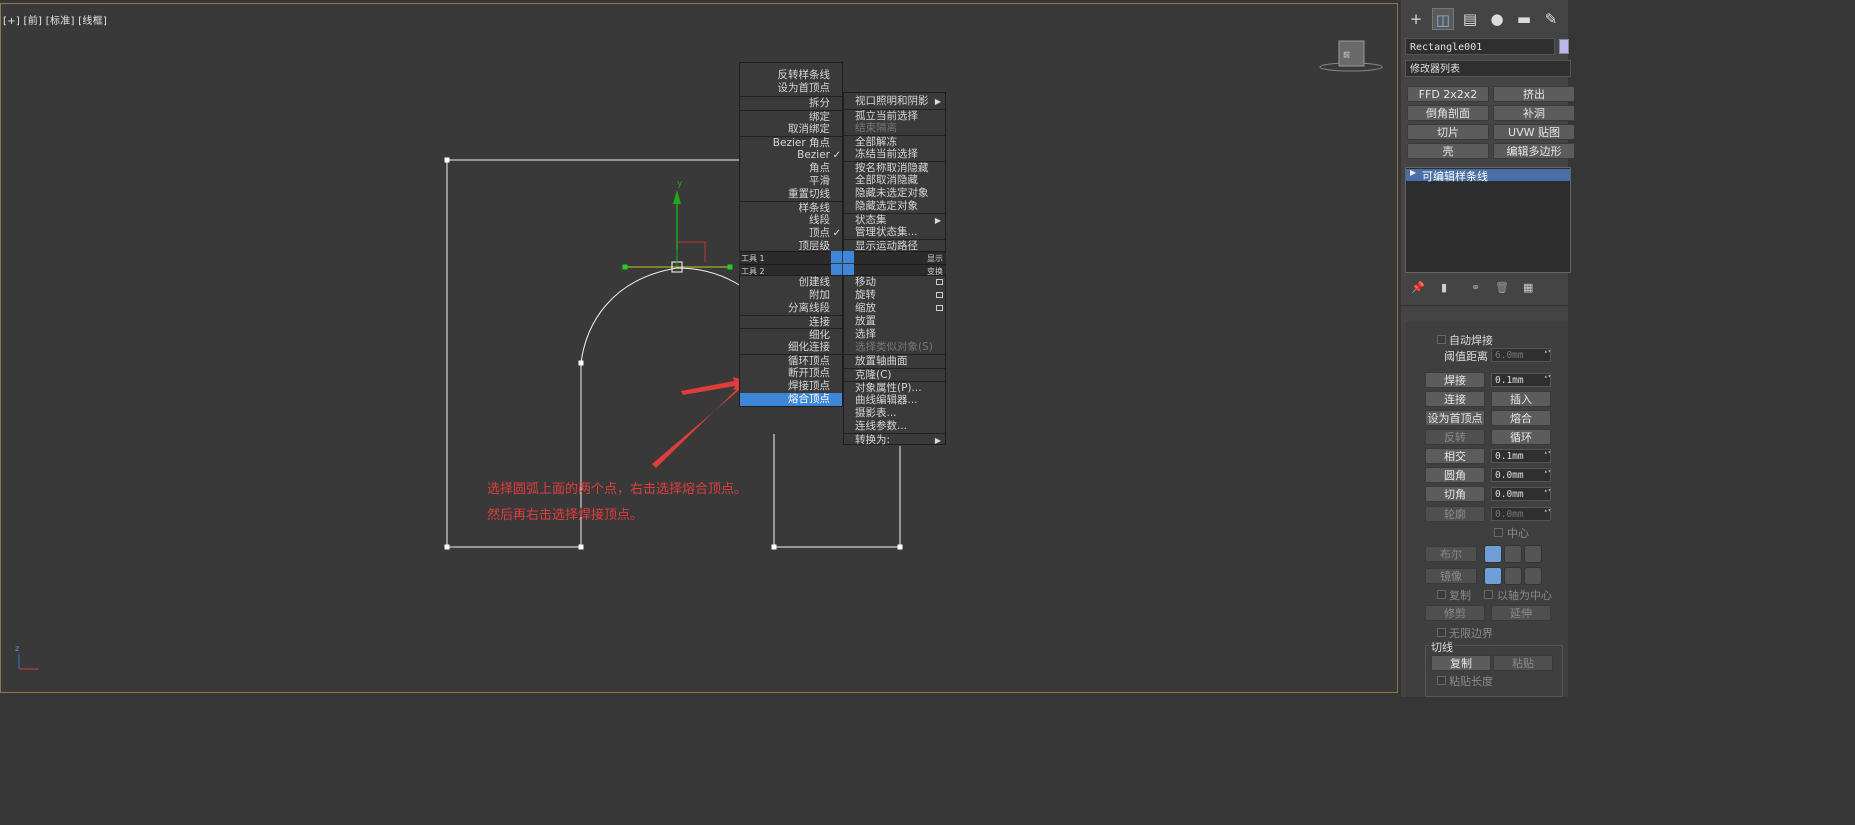  Describe the element at coordinates (1533, 554) in the screenshot. I see `boolean-intersect-icon` at that location.